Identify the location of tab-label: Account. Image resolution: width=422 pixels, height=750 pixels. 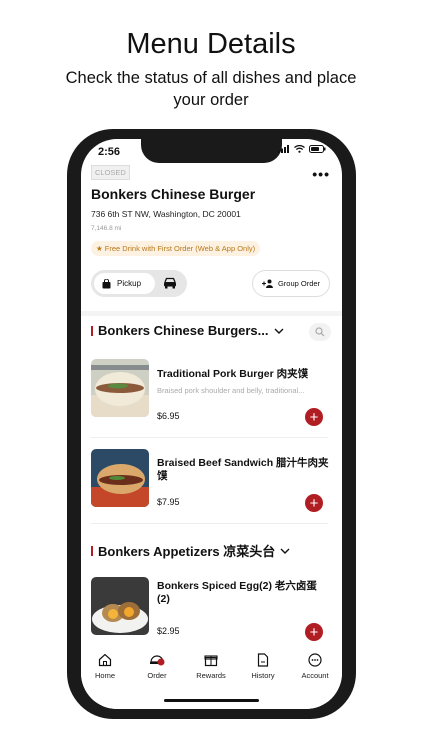
(315, 675).